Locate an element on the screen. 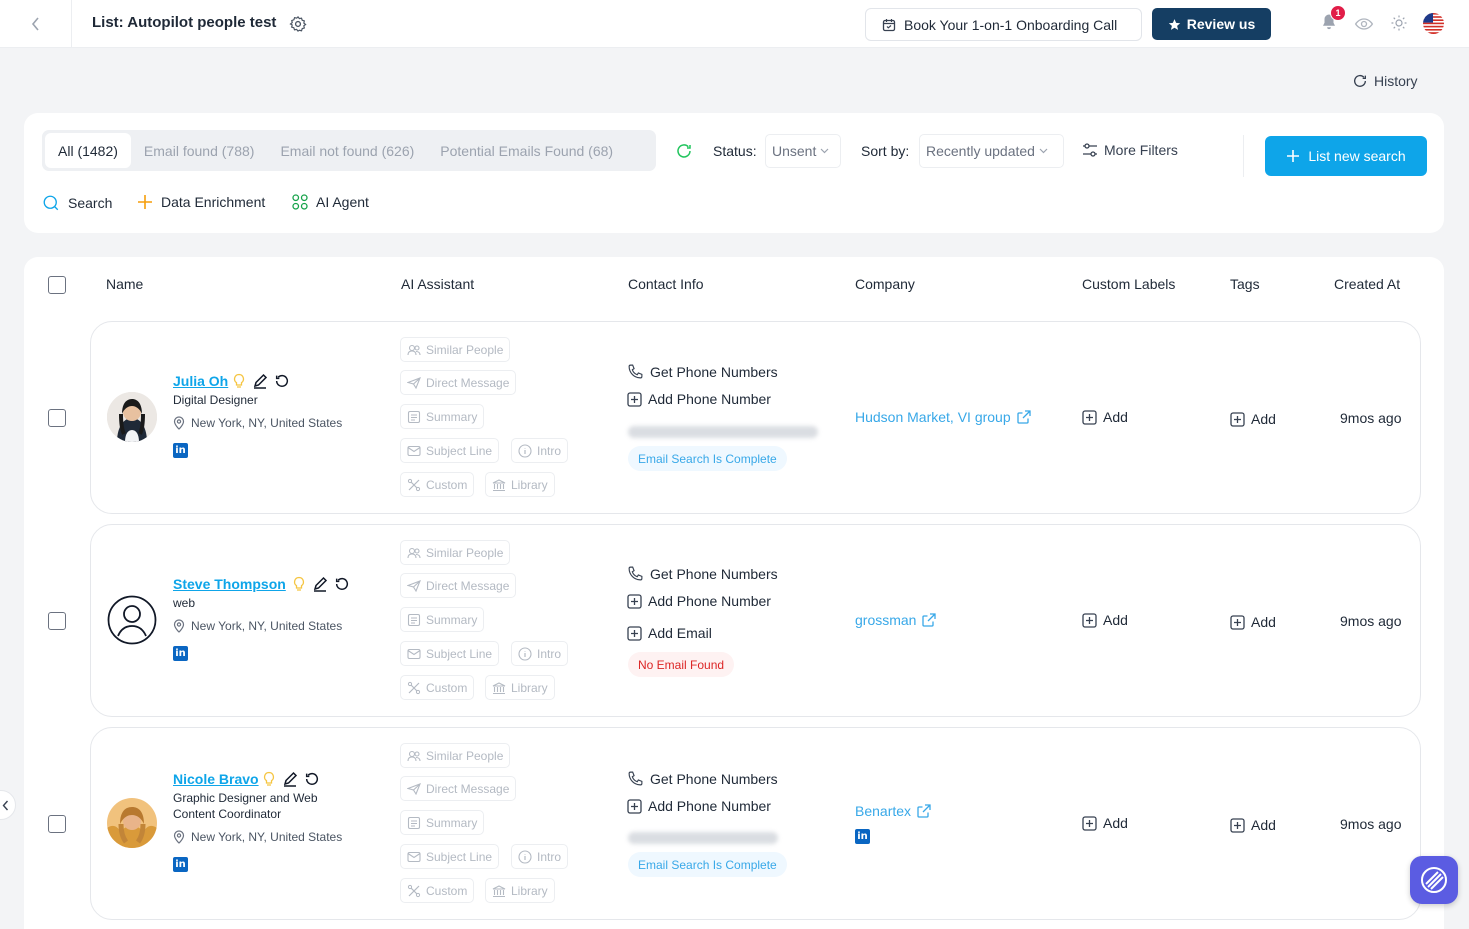 The height and width of the screenshot is (929, 1469). name-actions is located at coordinates (321, 584).